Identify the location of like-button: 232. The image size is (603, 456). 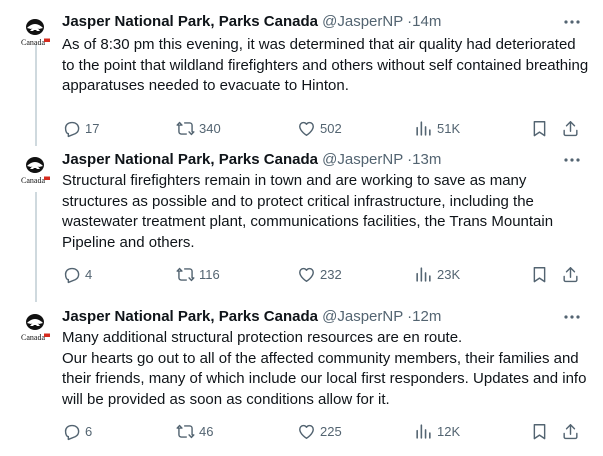
(319, 274).